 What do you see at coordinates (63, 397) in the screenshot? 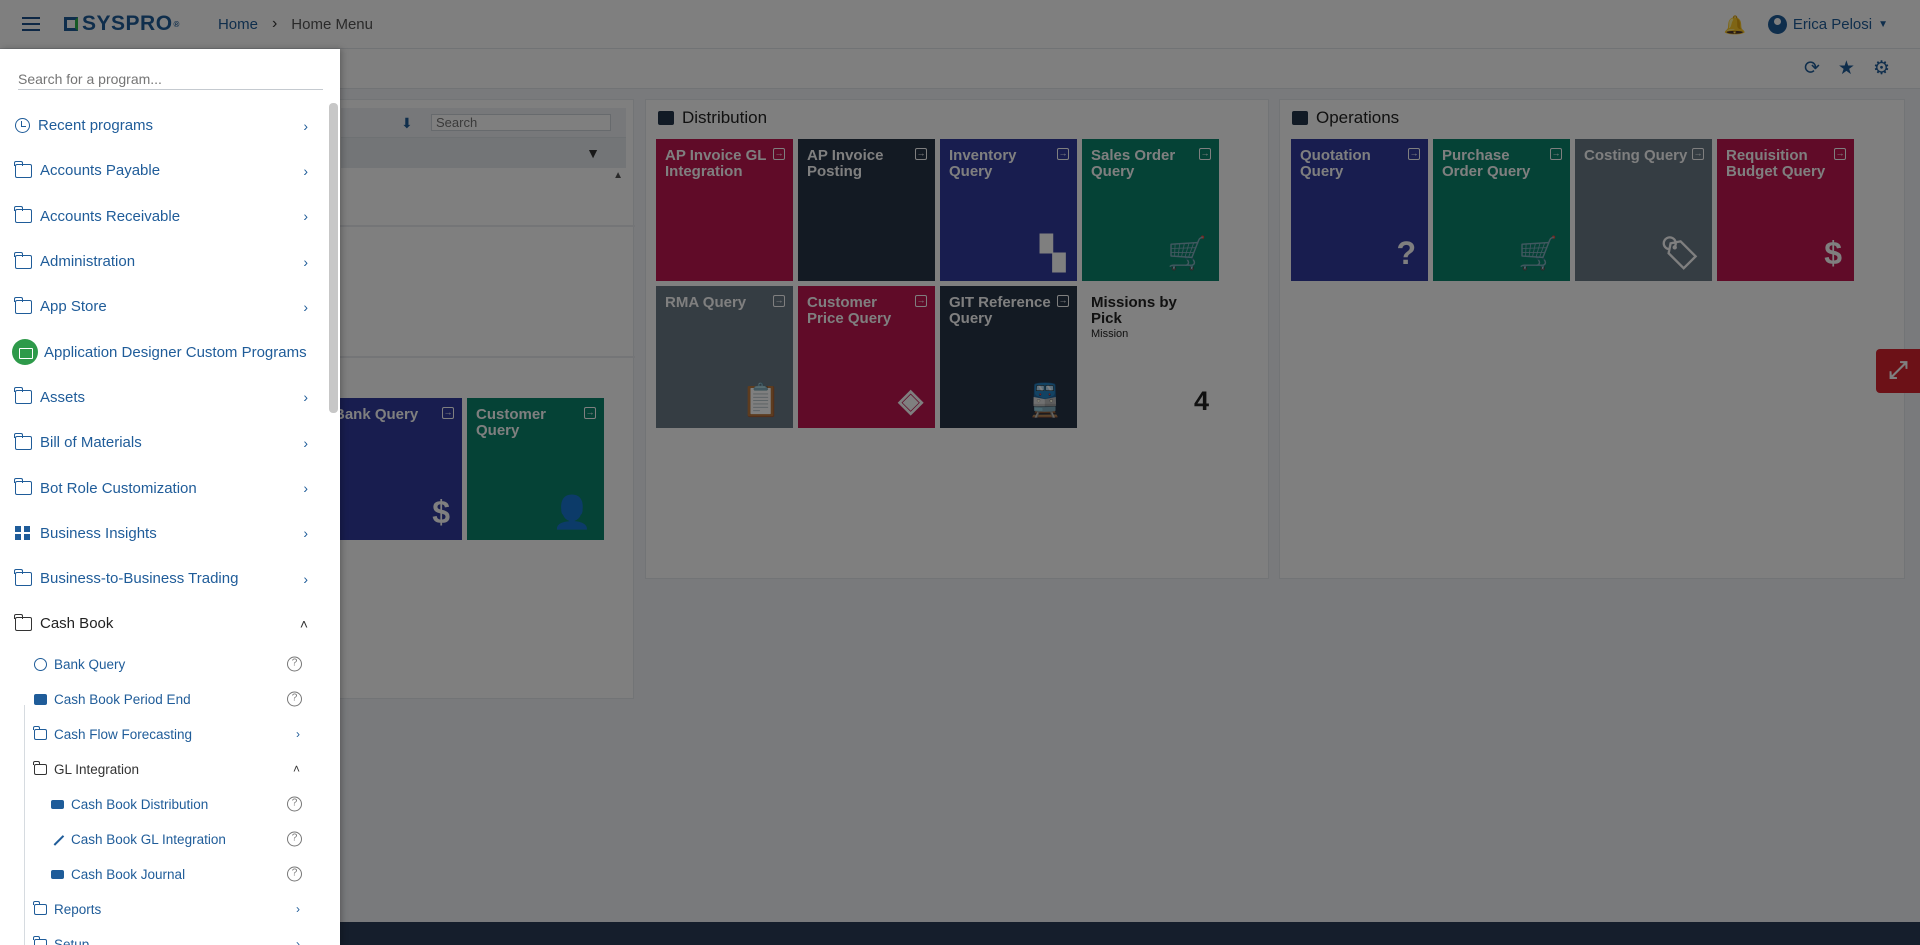
I see `menu-item-label: Assets` at bounding box center [63, 397].